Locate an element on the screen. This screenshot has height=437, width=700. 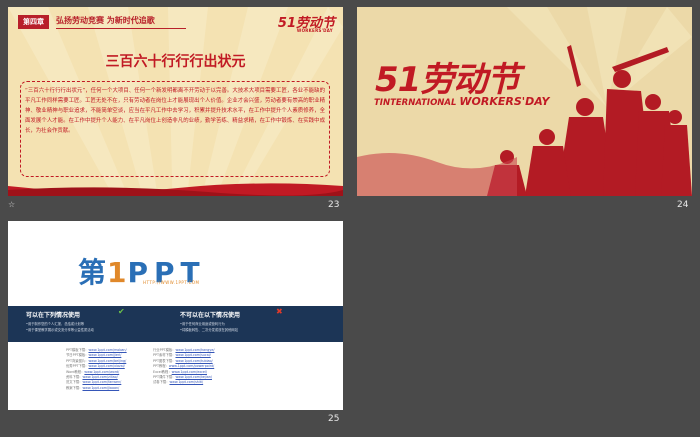
slide-number: 24 is located at coordinates (683, 205).